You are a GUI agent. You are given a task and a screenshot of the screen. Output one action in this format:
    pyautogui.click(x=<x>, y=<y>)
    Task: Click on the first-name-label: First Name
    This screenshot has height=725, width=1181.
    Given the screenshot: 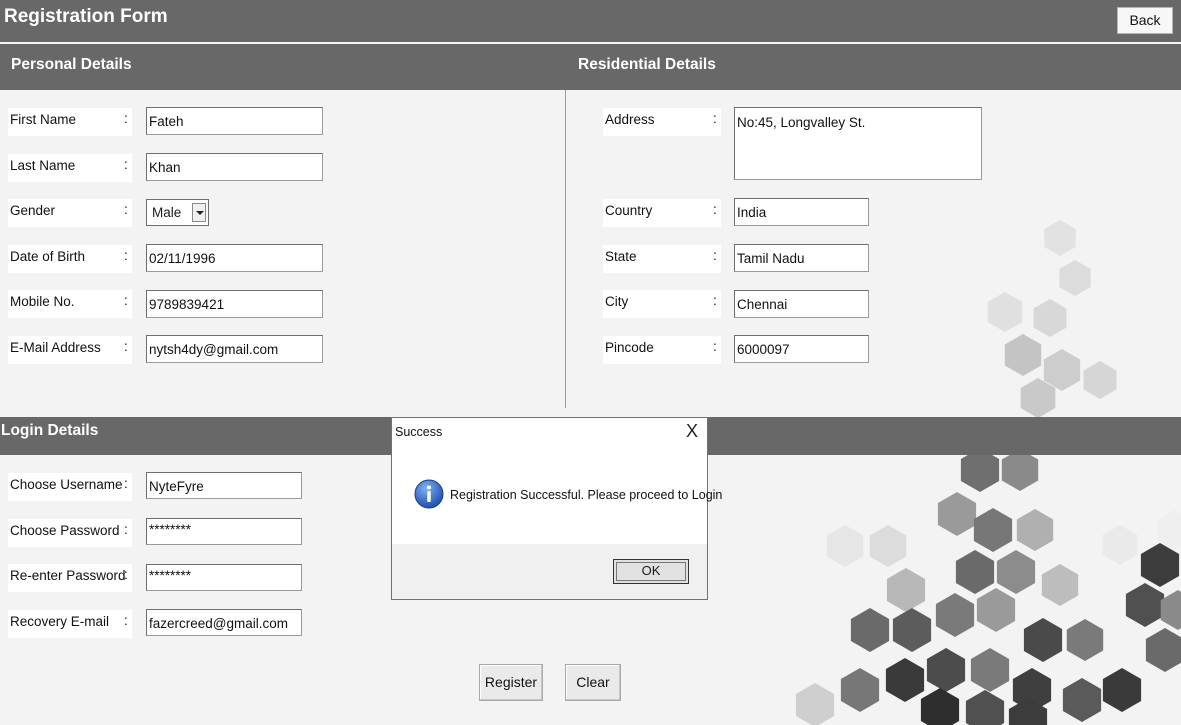 What is the action you would take?
    pyautogui.click(x=70, y=122)
    